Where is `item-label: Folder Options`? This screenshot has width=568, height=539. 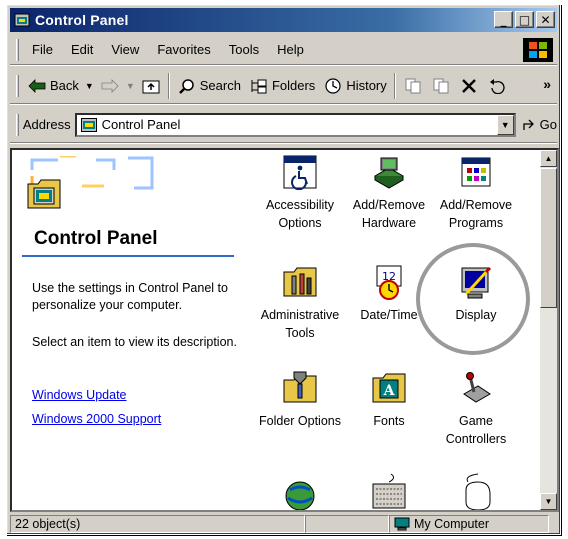
item-label: Folder Options is located at coordinates (300, 421).